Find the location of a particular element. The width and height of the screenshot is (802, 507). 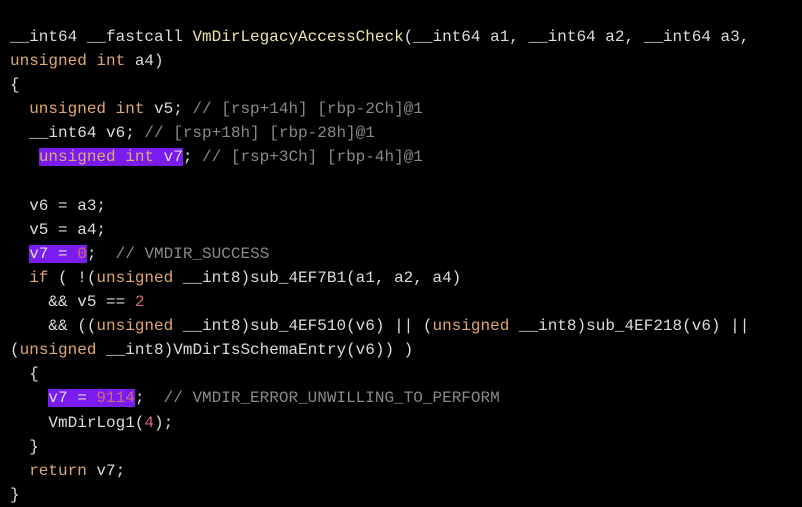

comment: // VMDIR_SUCCESS is located at coordinates (192, 253).